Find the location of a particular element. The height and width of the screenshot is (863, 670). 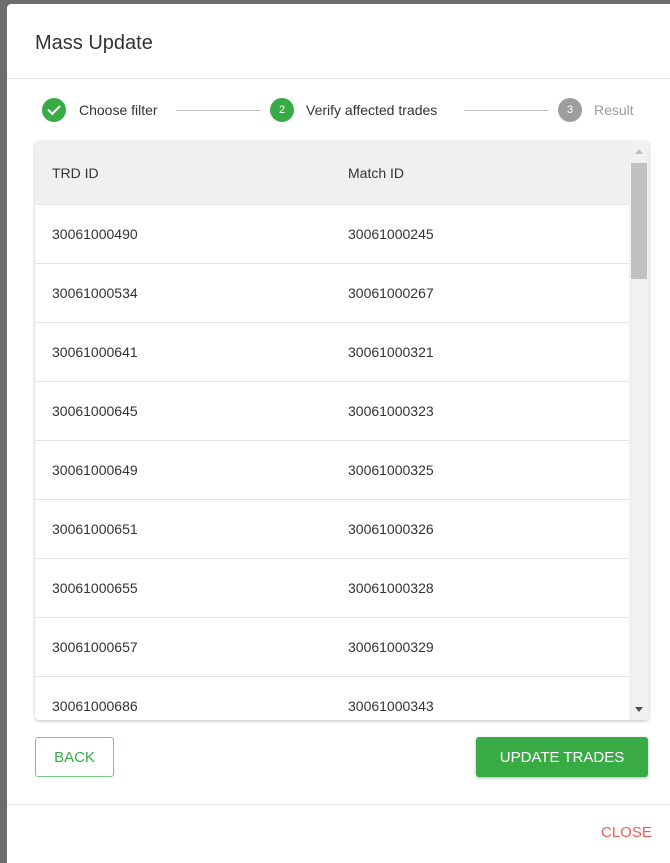

cell-trd-id: 30061000686 is located at coordinates (95, 706).